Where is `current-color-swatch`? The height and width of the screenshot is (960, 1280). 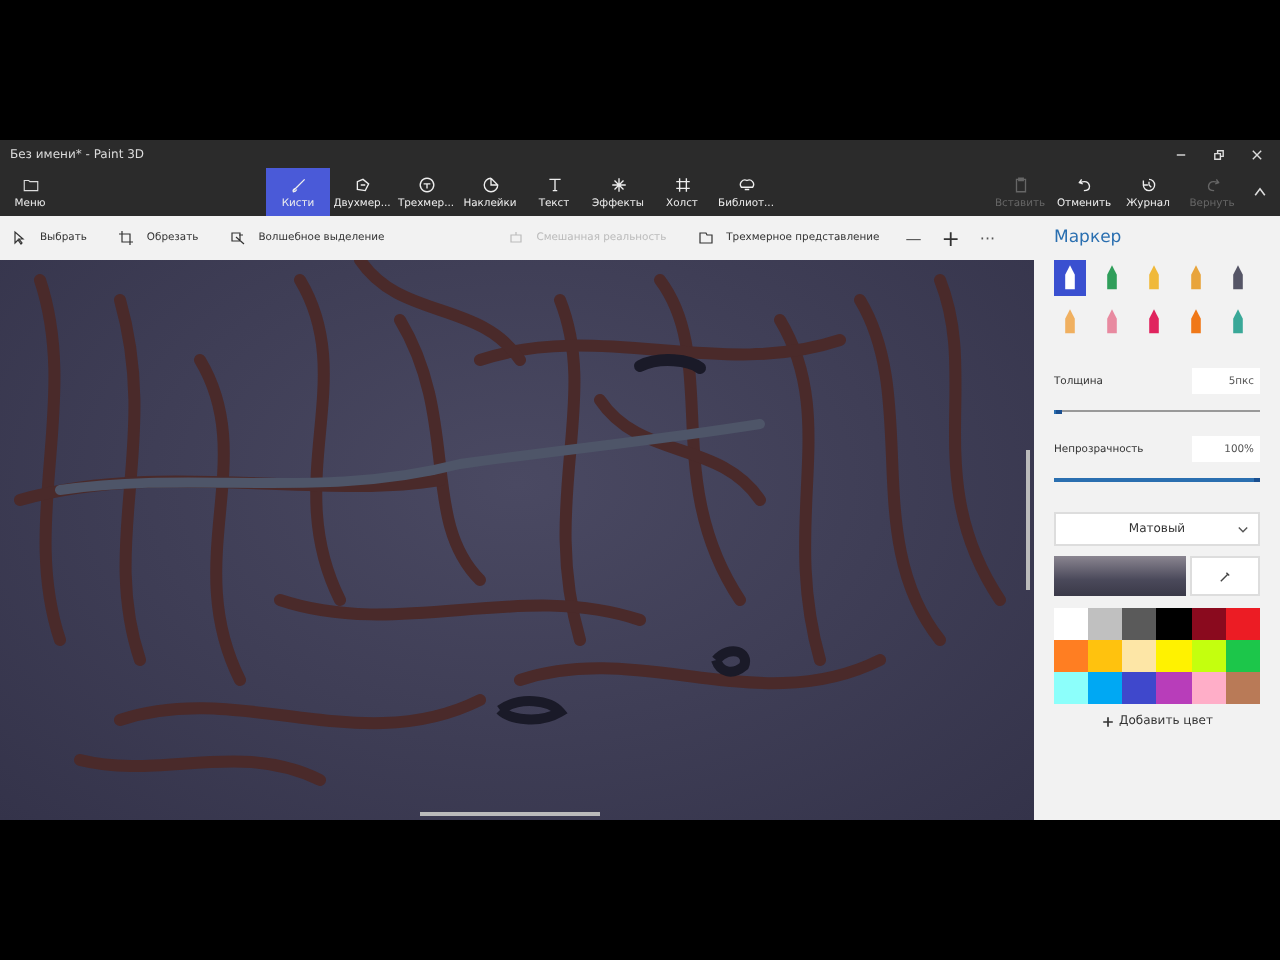 current-color-swatch is located at coordinates (1120, 576).